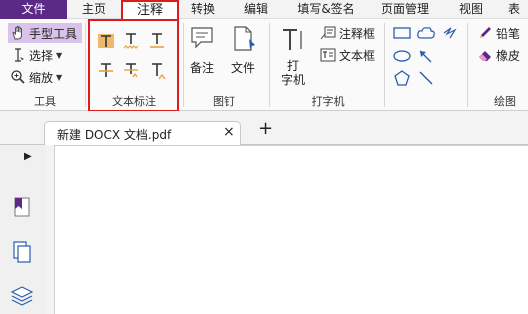 This screenshot has height=314, width=528. Describe the element at coordinates (508, 33) in the screenshot. I see `pencil-label: 铅笔` at that location.